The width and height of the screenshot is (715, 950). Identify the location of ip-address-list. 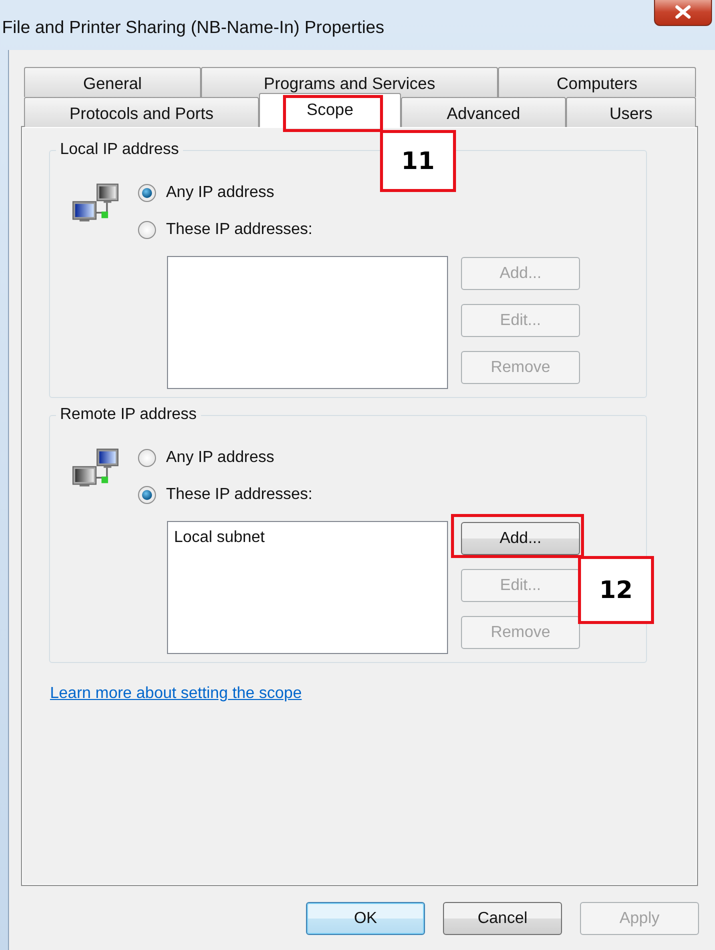
(307, 322).